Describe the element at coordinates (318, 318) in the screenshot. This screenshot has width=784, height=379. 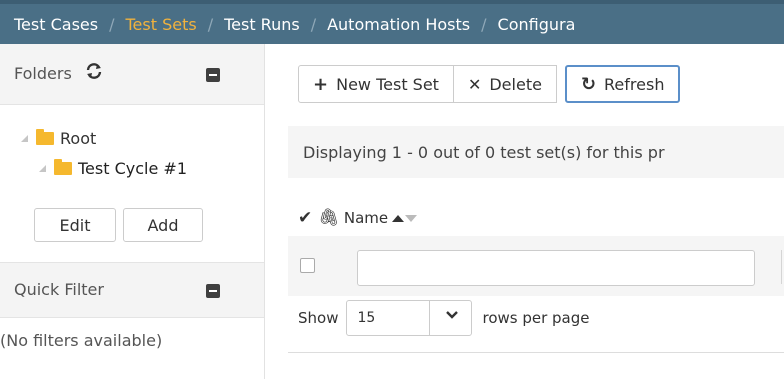
I see `show-label: Show` at that location.